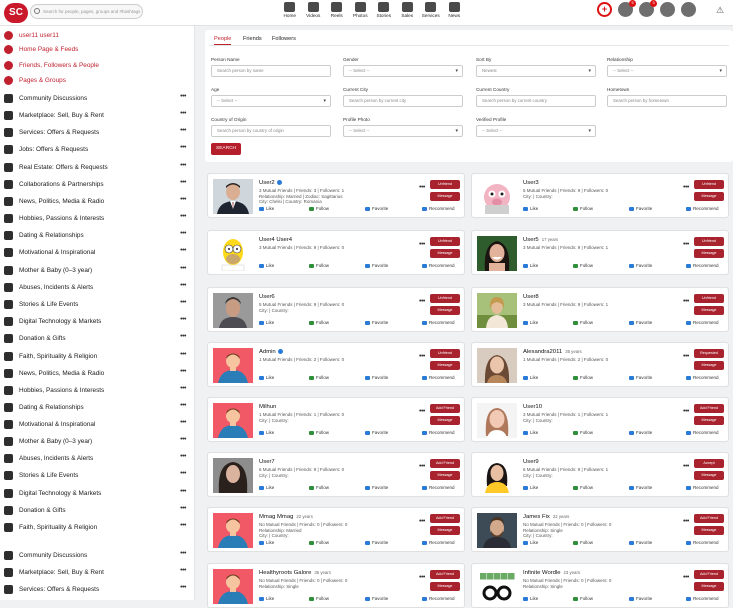 Image resolution: width=733 pixels, height=608 pixels. I want to click on sidebar-item-pages: Pages & Groups, so click(97, 80).